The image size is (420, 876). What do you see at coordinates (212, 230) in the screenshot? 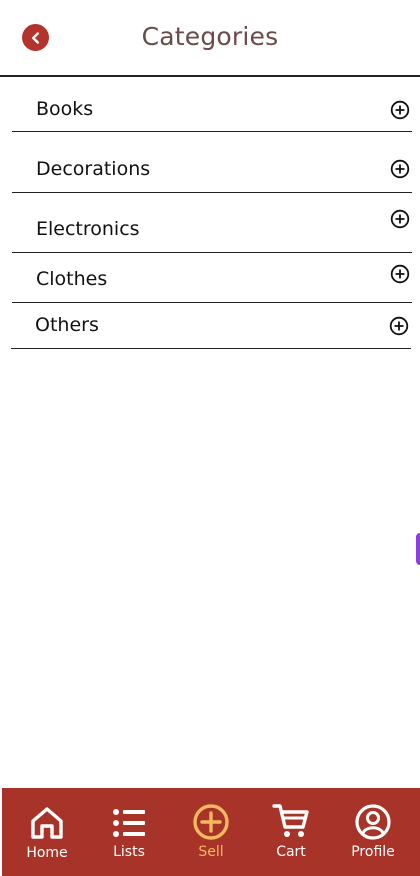
I see `category-item-electronics: Electronics` at bounding box center [212, 230].